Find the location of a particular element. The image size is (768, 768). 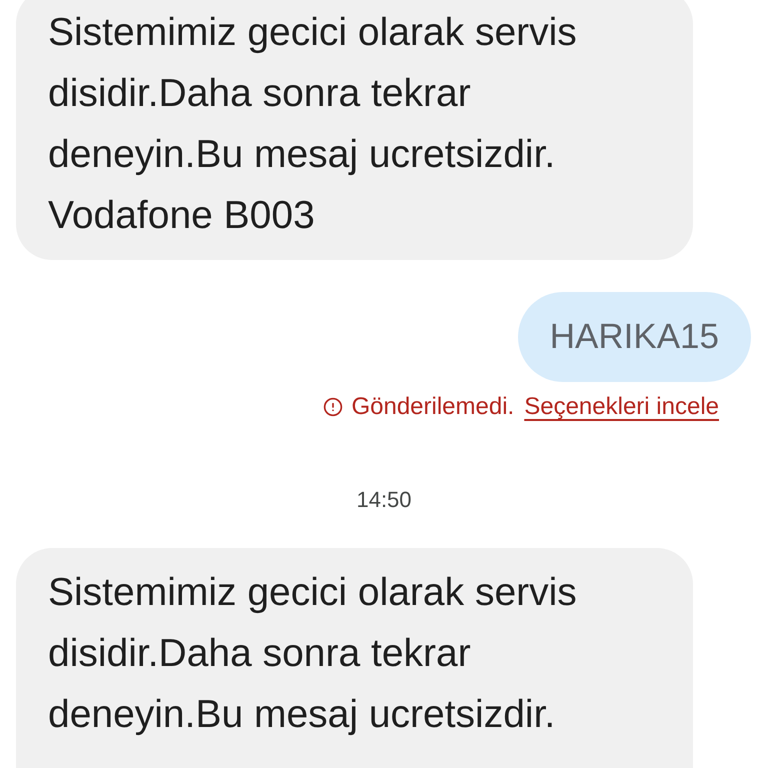

timestamp: 14:50 is located at coordinates (384, 500).